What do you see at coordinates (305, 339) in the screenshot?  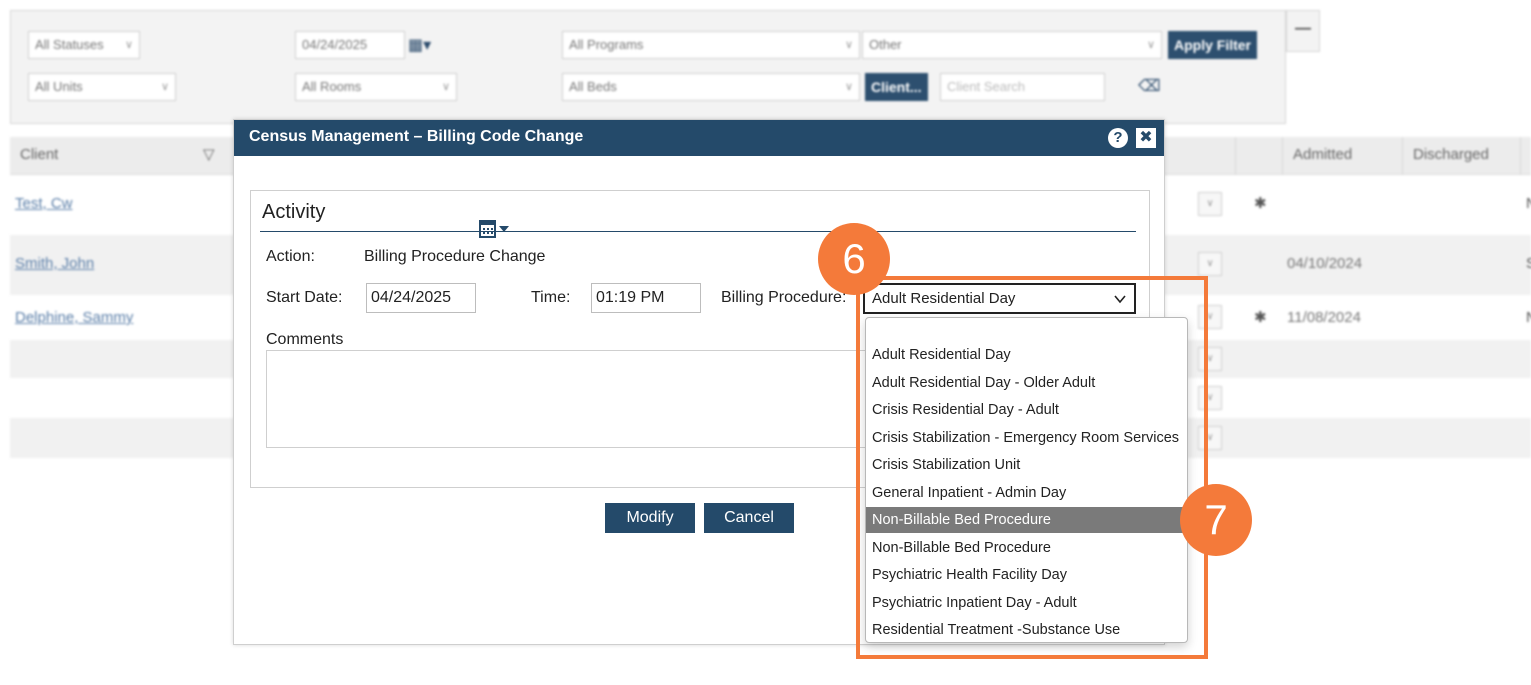 I see `comments-label: Comments` at bounding box center [305, 339].